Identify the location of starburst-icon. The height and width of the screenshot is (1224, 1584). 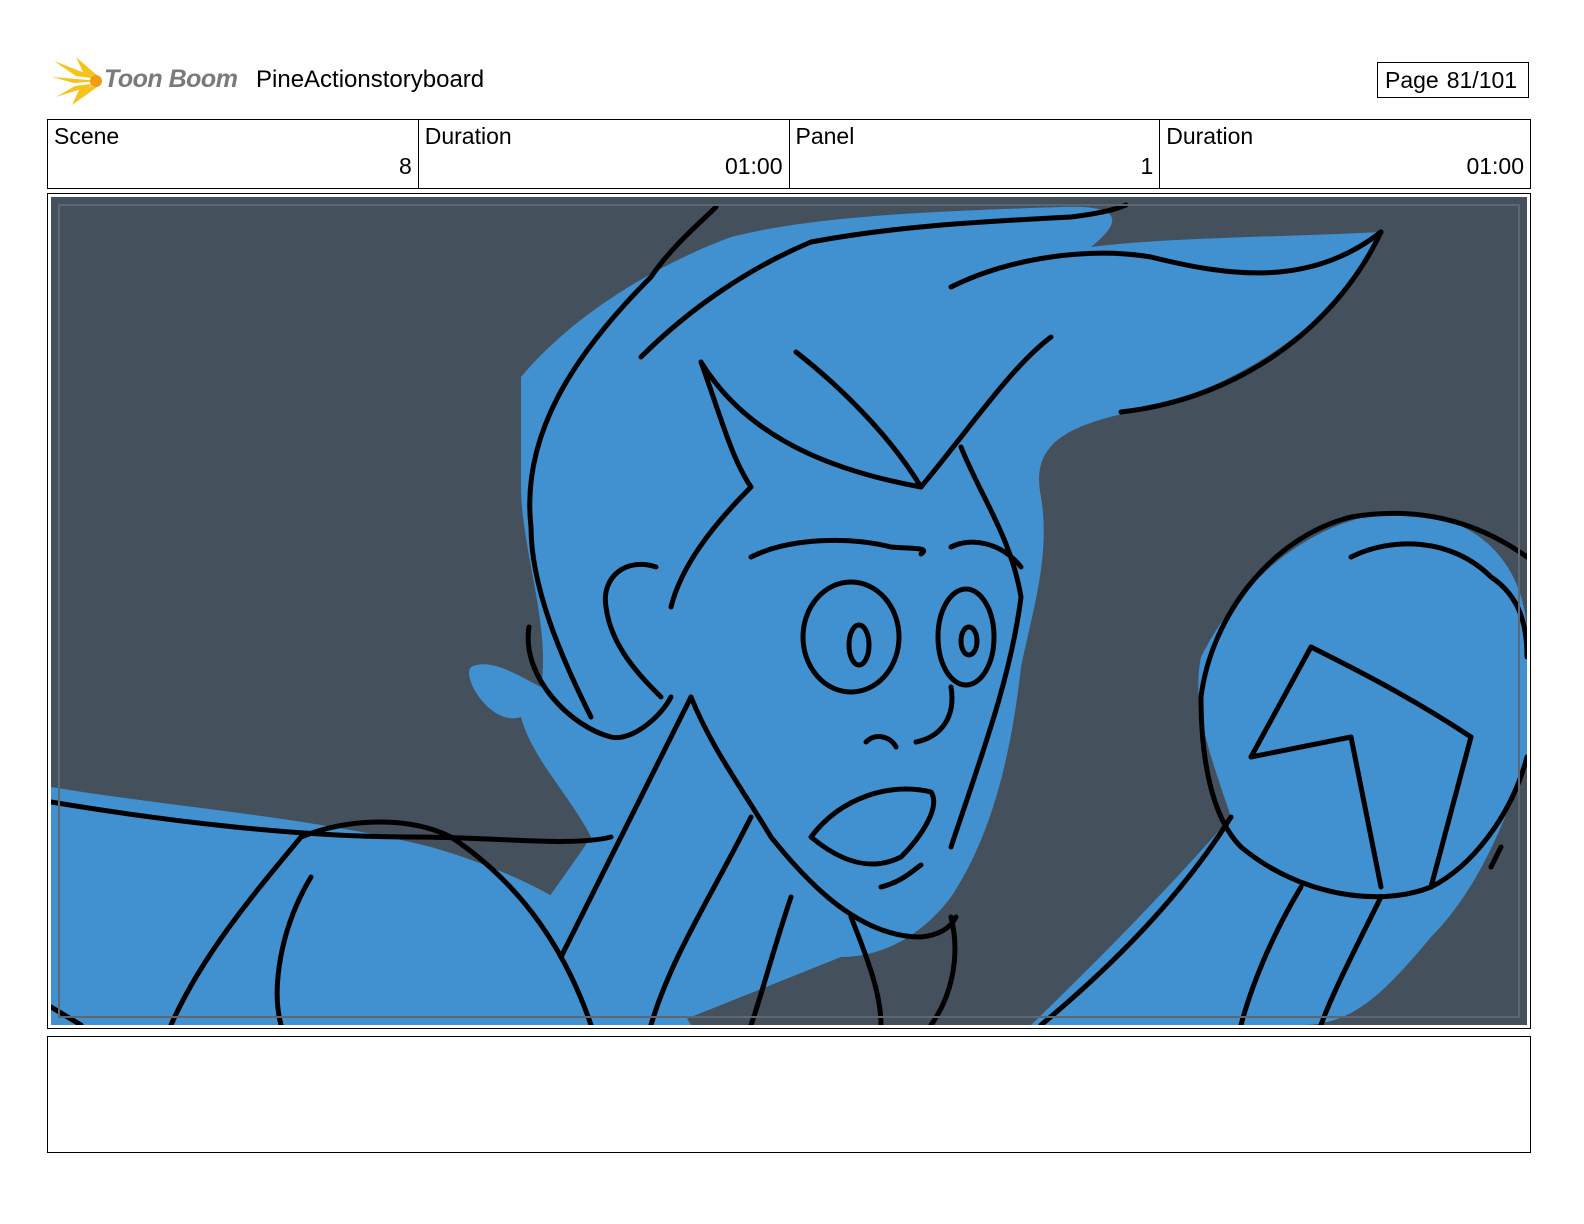
(77, 81).